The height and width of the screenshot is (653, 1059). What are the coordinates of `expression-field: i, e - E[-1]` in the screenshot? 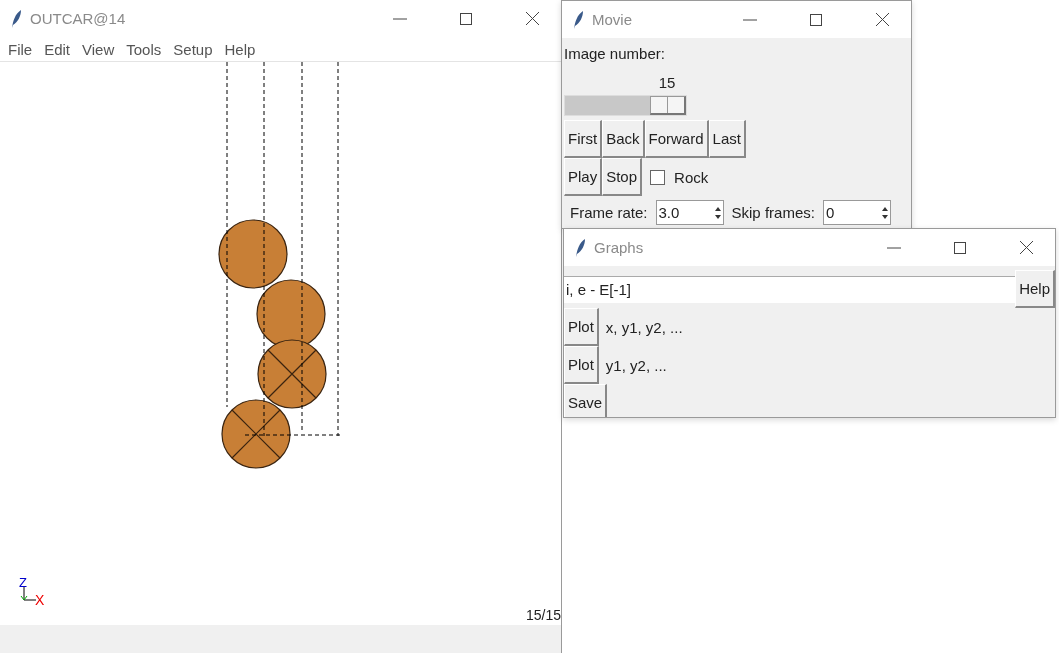 It's located at (790, 289).